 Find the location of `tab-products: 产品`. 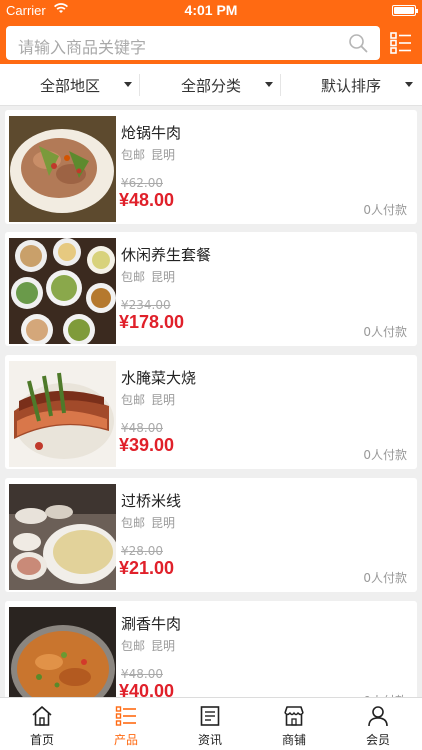

tab-products: 产品 is located at coordinates (126, 724).